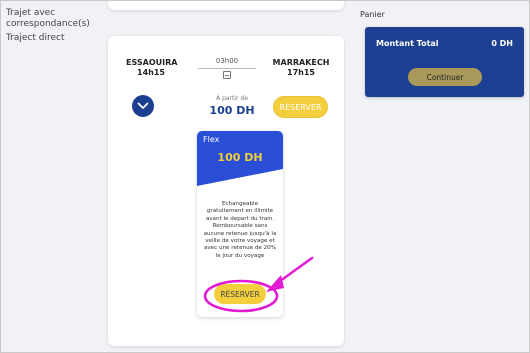 The height and width of the screenshot is (353, 530). Describe the element at coordinates (445, 77) in the screenshot. I see `continue-button: Continuer` at that location.